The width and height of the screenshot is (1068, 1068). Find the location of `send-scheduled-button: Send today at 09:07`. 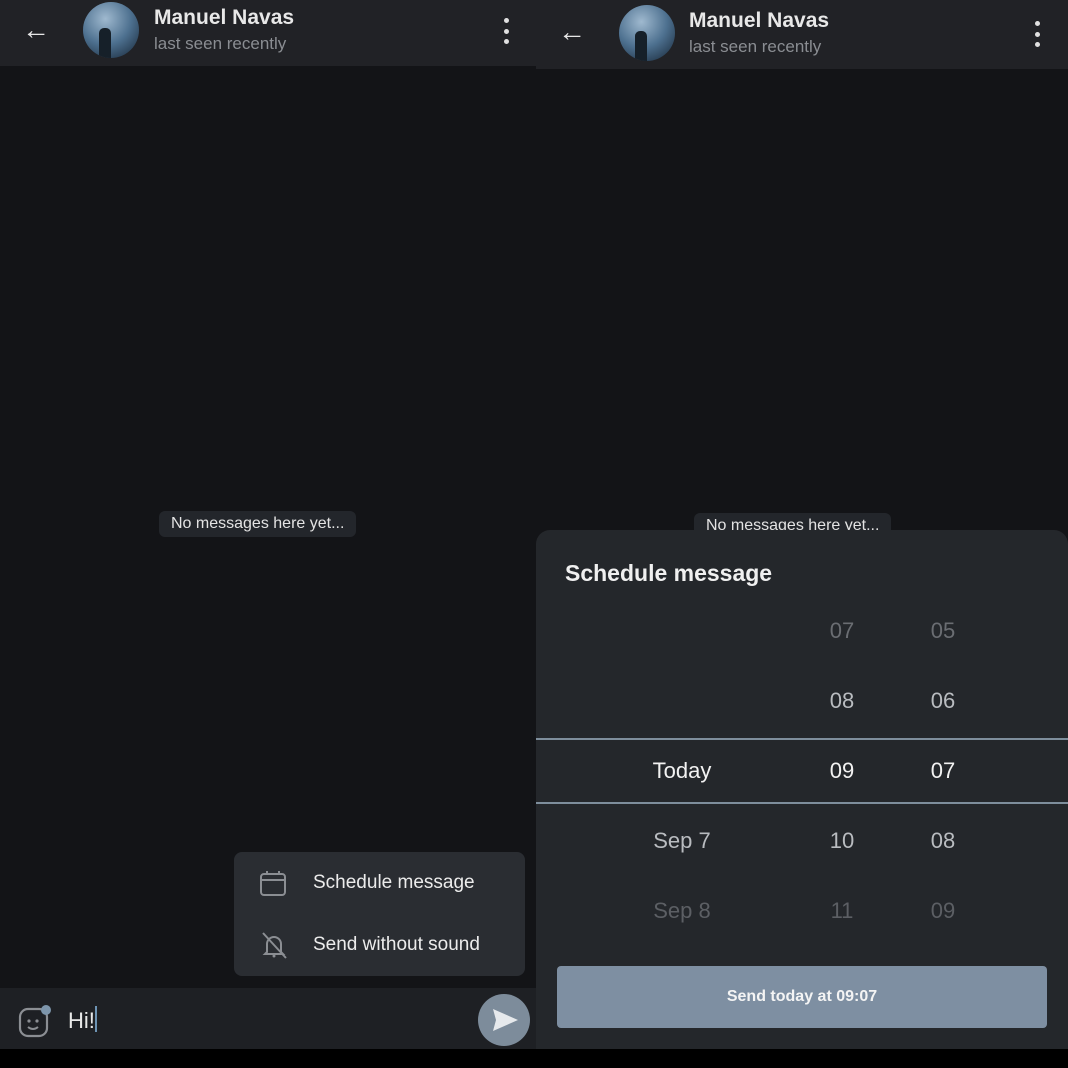

send-scheduled-button: Send today at 09:07 is located at coordinates (802, 997).